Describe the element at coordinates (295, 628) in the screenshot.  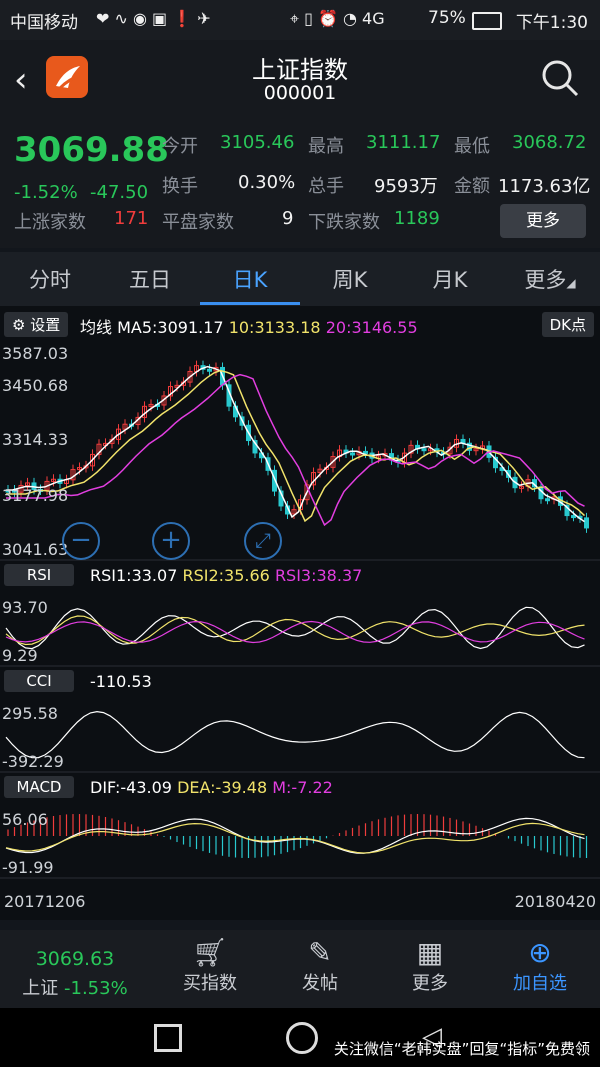
I see `rsi1-line` at that location.